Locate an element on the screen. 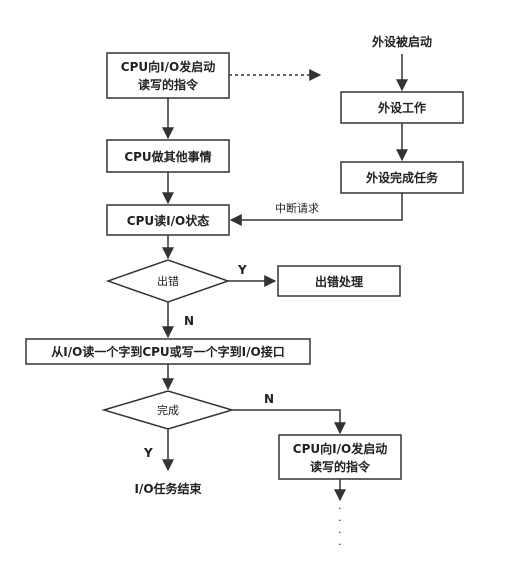 The height and width of the screenshot is (567, 507). done-yes-label: Y is located at coordinates (148, 453).